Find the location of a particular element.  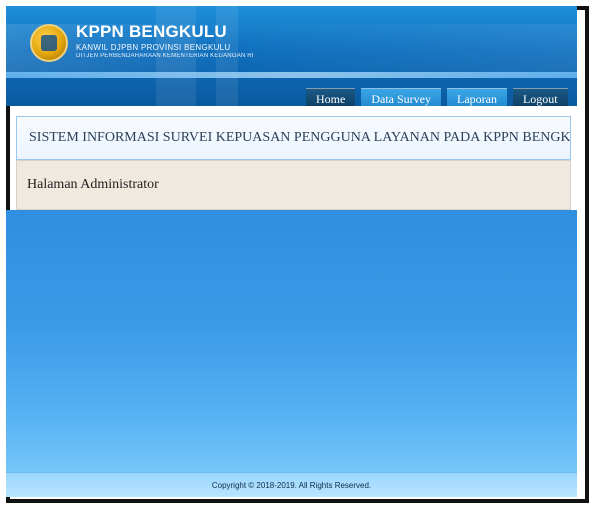

main-nav: Home Data Survey Laporan Logout is located at coordinates (437, 97).